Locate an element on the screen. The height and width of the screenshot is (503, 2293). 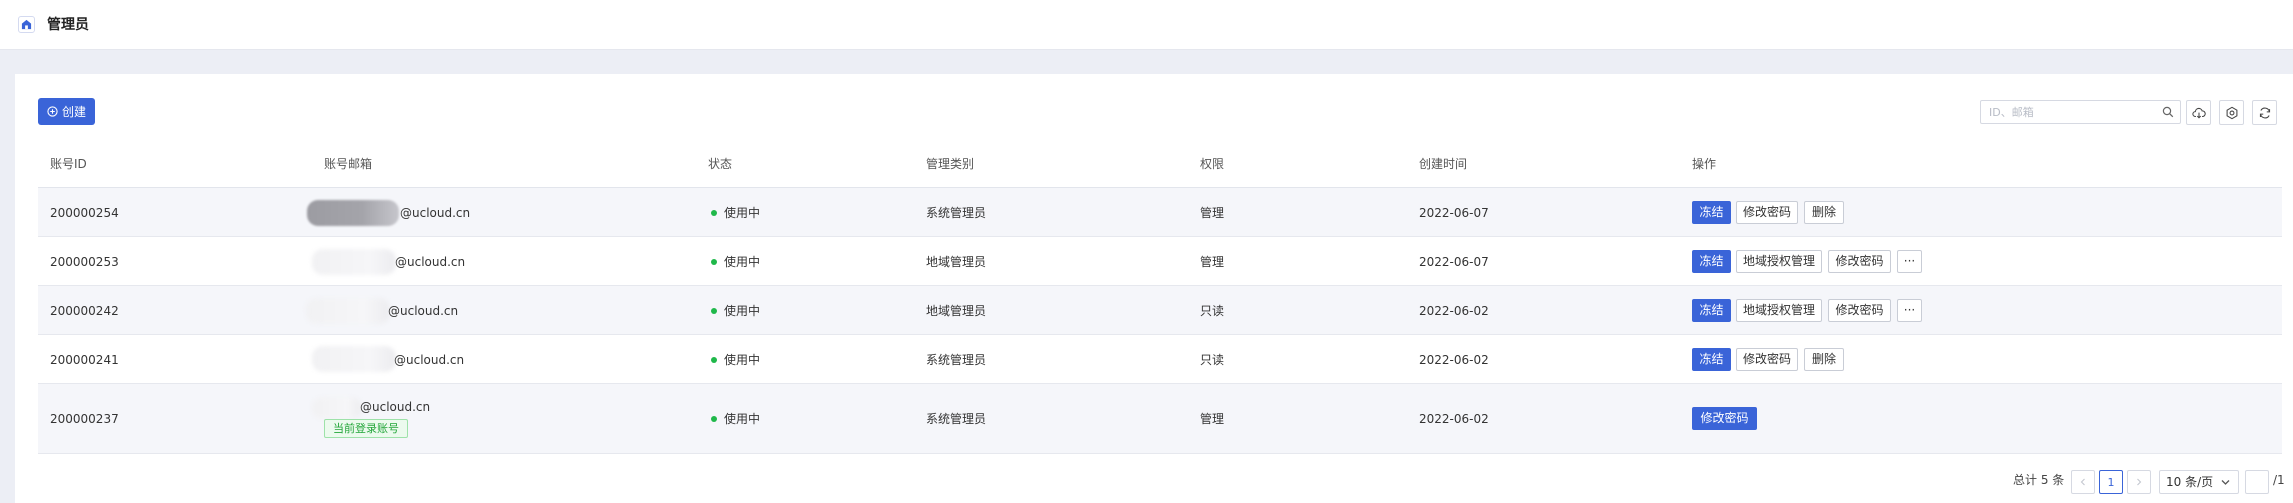
settings-button is located at coordinates (2231, 112).